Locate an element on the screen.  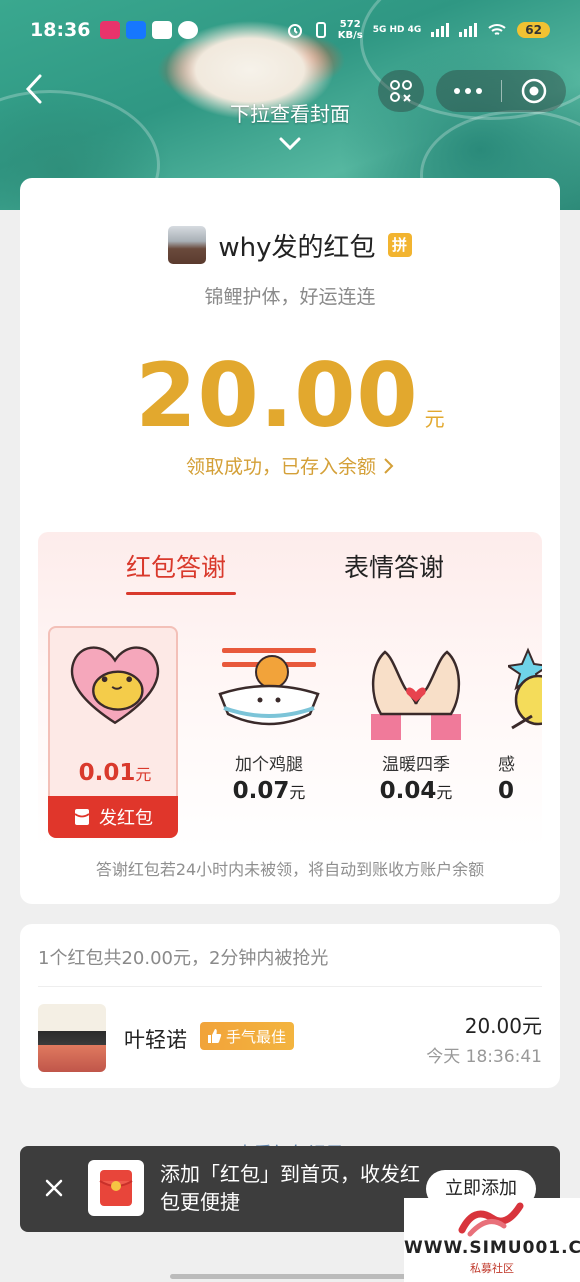
send-button-label: 发红包 is located at coordinates (126, 818).